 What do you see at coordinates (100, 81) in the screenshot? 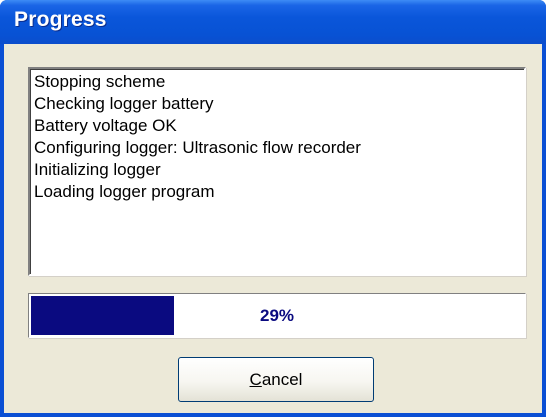
I see `log-line: Stopping scheme` at bounding box center [100, 81].